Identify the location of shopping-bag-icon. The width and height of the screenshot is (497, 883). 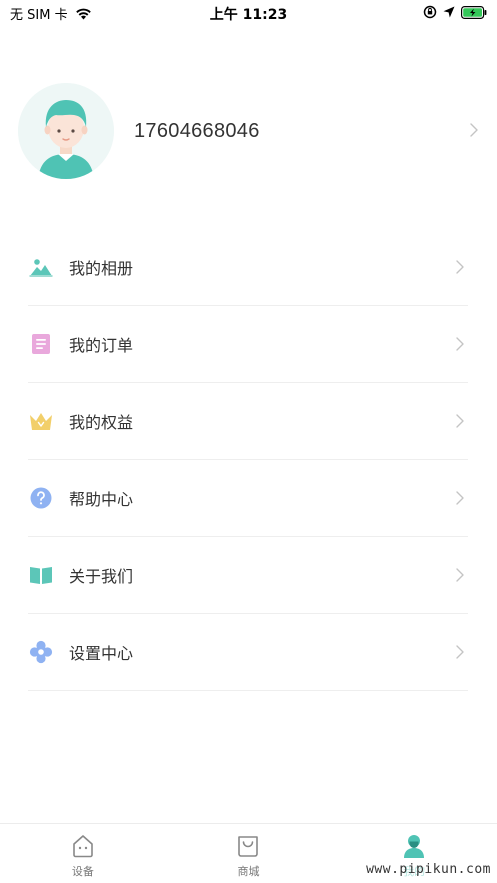
(248, 846).